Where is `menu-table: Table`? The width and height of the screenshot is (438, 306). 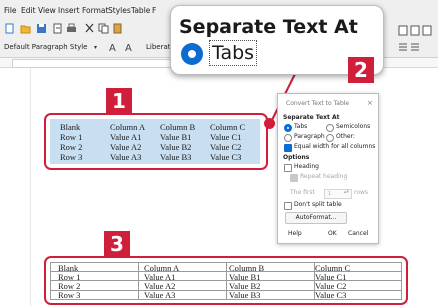 menu-table: Table is located at coordinates (140, 10).